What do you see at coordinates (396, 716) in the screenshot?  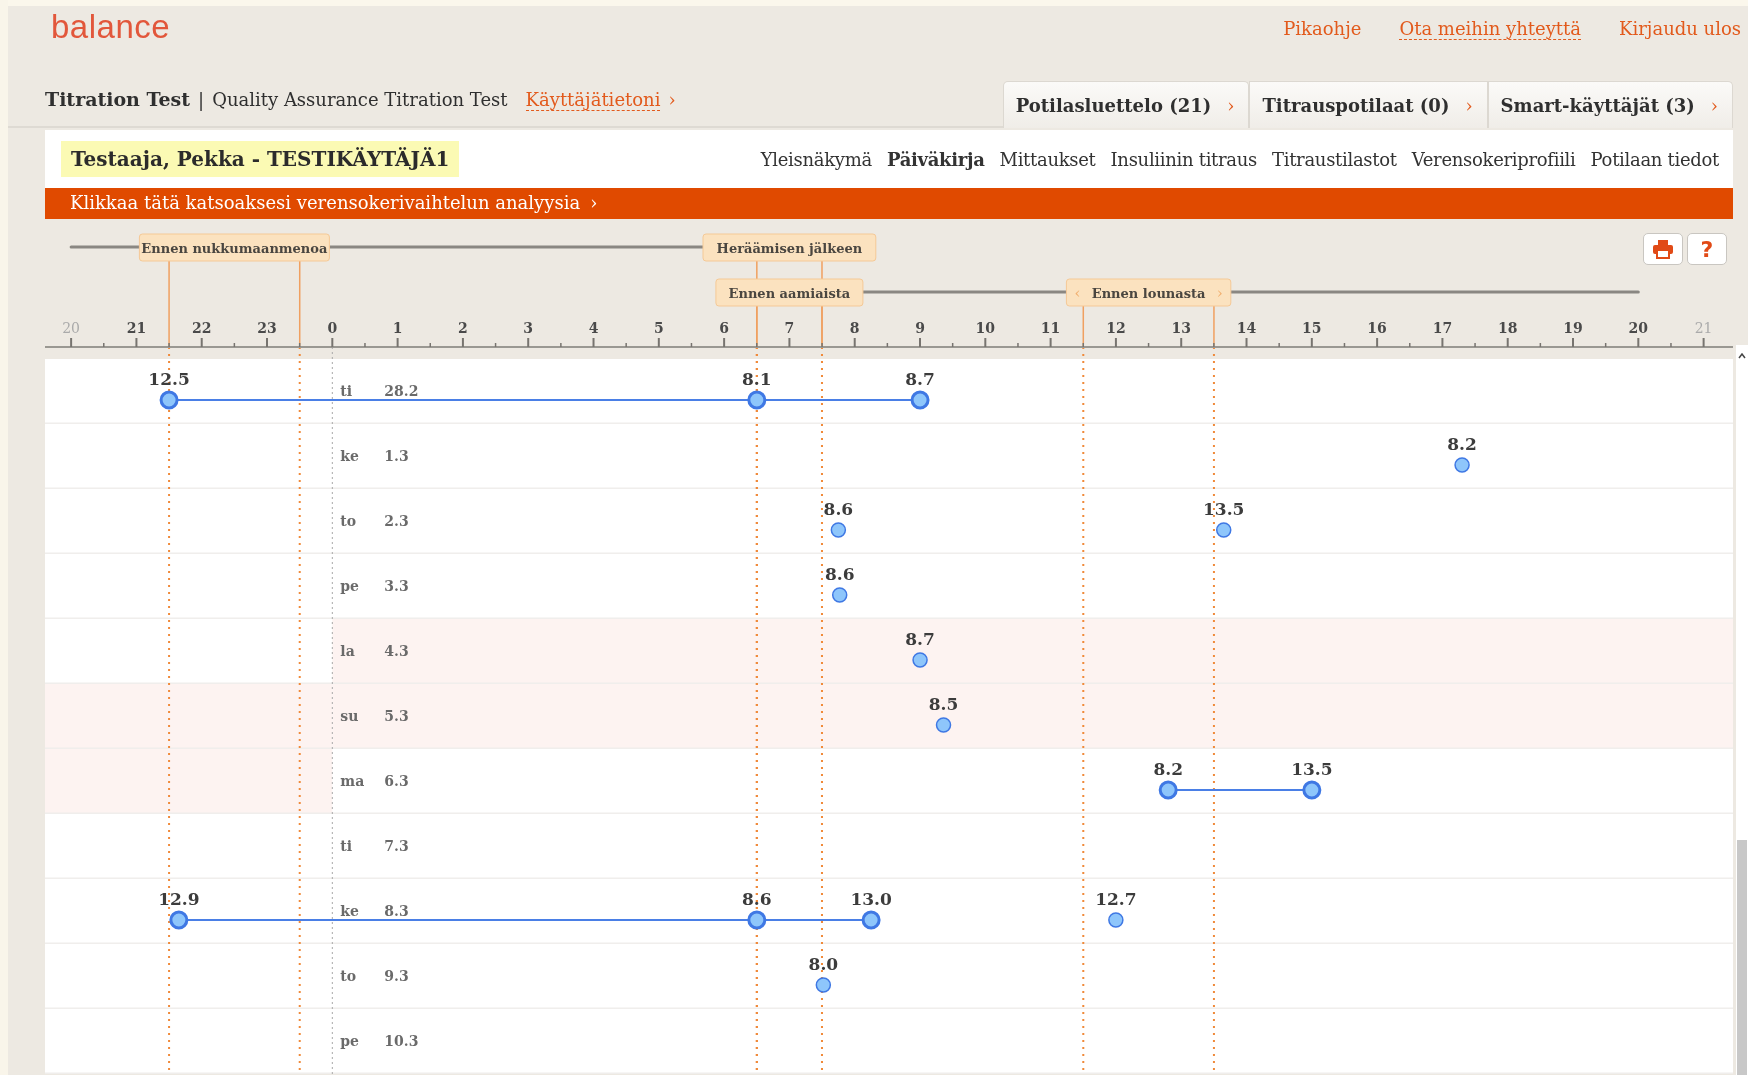 I see `date-label: 5.3` at bounding box center [396, 716].